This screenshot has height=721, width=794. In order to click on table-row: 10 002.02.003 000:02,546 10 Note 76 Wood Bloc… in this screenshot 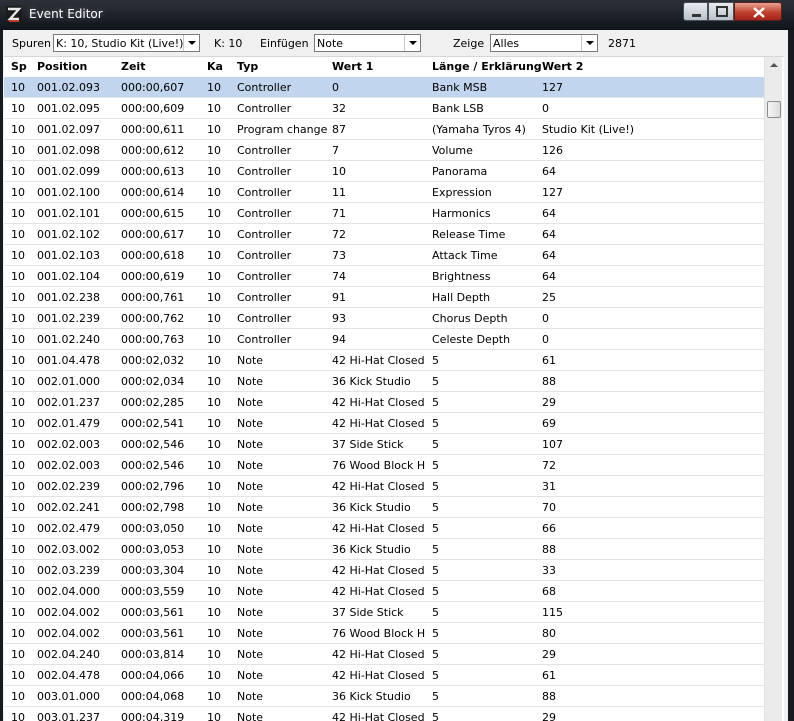, I will do `click(384, 465)`.